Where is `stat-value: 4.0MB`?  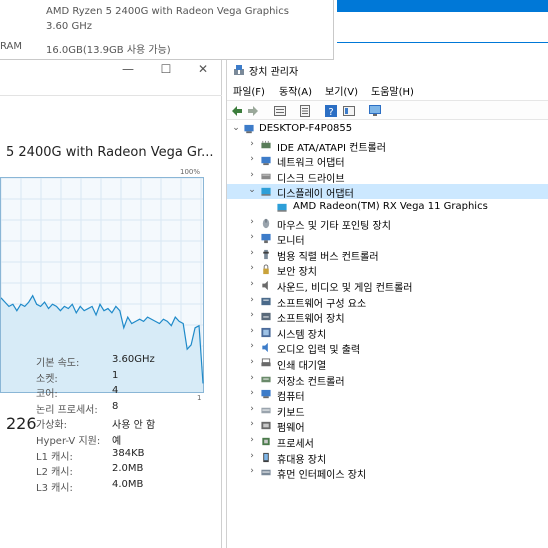
stat-value: 4.0MB is located at coordinates (128, 484).